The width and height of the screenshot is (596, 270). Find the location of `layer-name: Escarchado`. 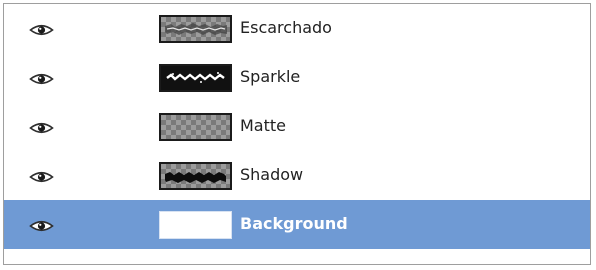

layer-name: Escarchado is located at coordinates (286, 28).